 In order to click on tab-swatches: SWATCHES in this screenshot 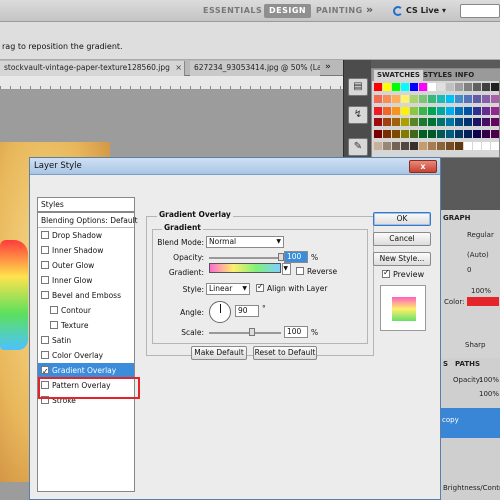, I will do `click(398, 75)`.